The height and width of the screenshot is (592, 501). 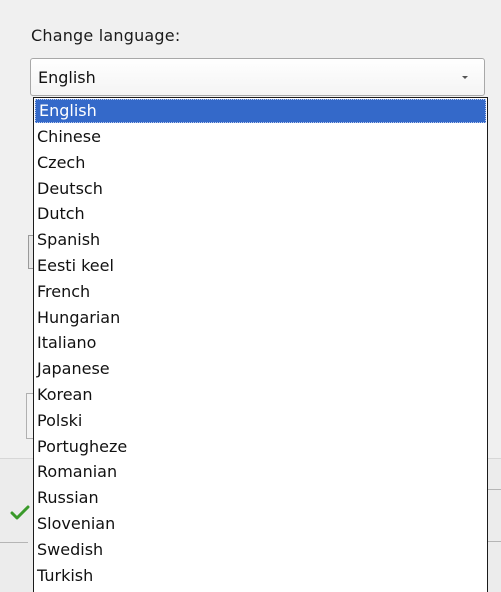 I want to click on language-option: Italiano, so click(x=260, y=343).